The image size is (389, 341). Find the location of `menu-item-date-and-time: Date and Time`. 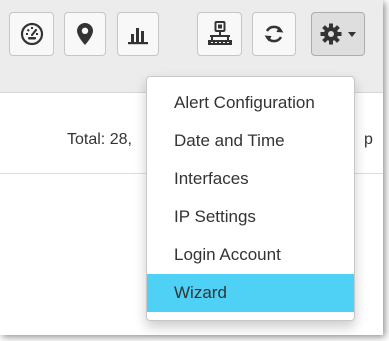

menu-item-date-and-time: Date and Time is located at coordinates (250, 141).